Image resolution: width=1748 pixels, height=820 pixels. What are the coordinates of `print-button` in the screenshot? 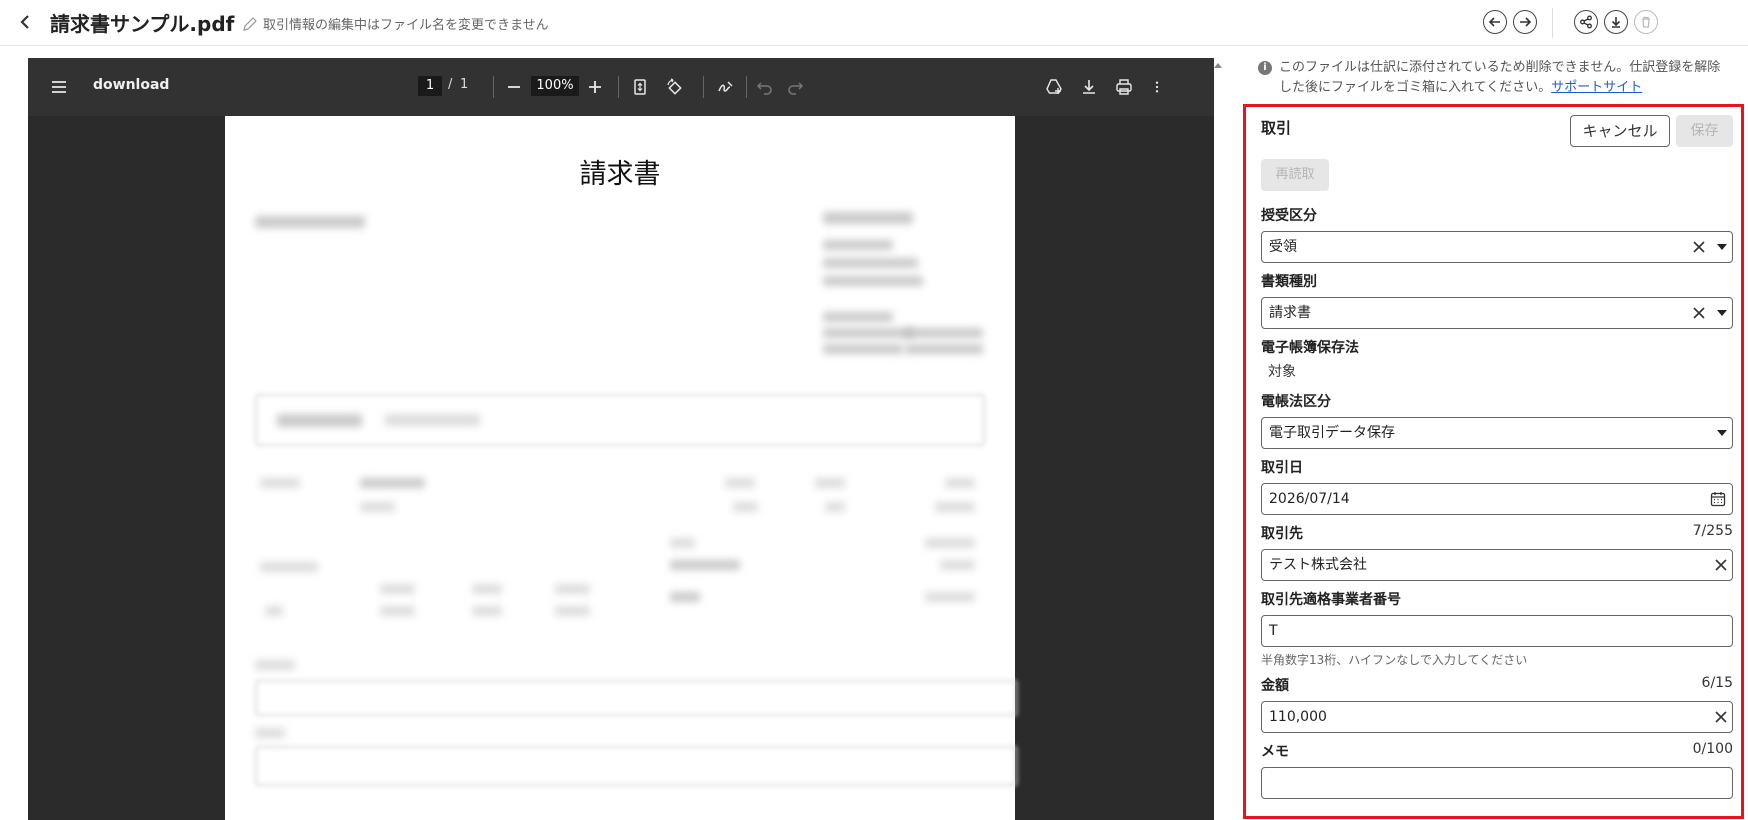 It's located at (1124, 87).